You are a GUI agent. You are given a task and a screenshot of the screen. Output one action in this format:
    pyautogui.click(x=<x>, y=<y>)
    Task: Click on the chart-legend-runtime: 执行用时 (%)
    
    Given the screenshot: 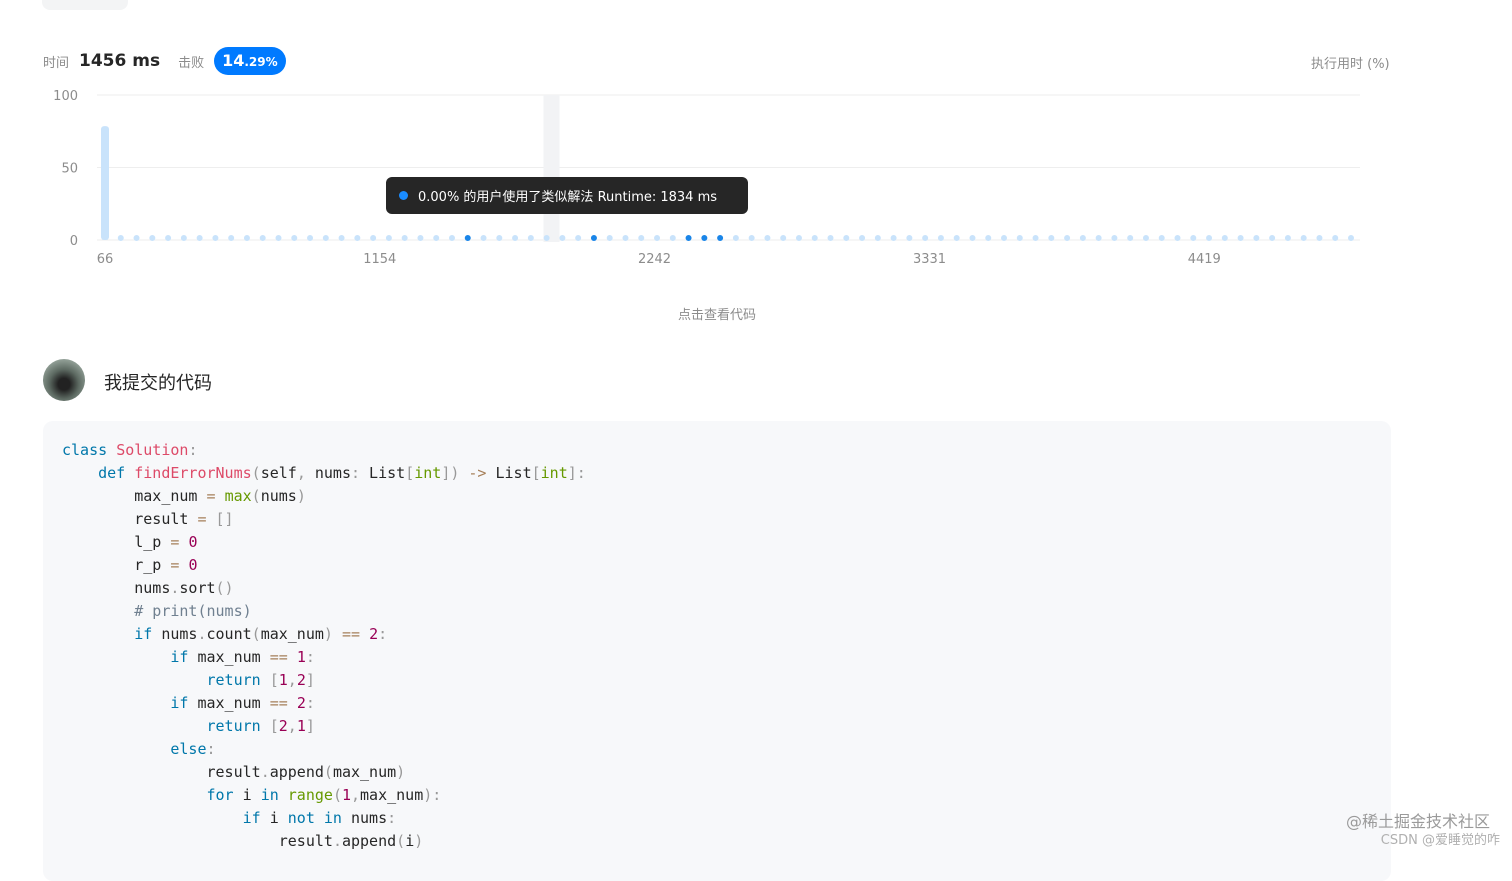 What is the action you would take?
    pyautogui.click(x=1350, y=62)
    